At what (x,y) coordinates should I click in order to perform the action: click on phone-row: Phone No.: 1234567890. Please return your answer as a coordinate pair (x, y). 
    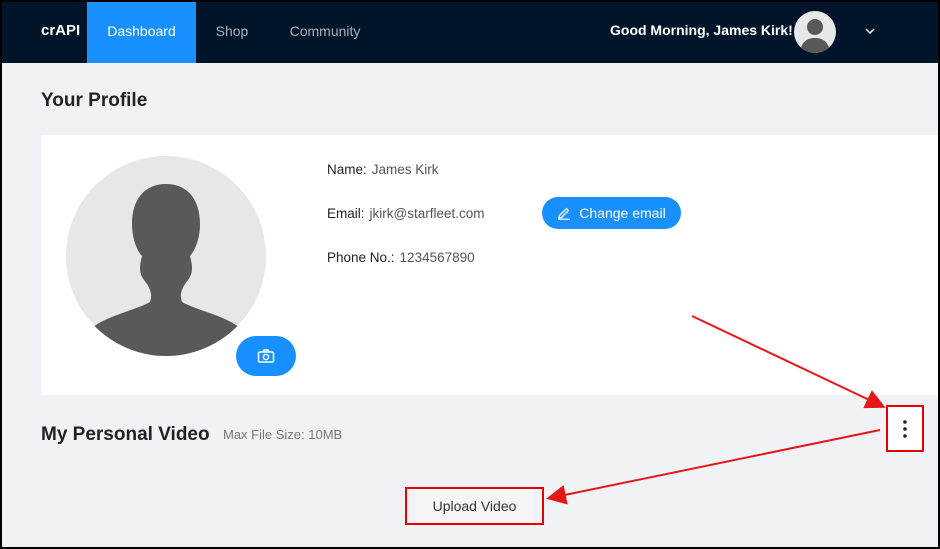
    Looking at the image, I should click on (401, 257).